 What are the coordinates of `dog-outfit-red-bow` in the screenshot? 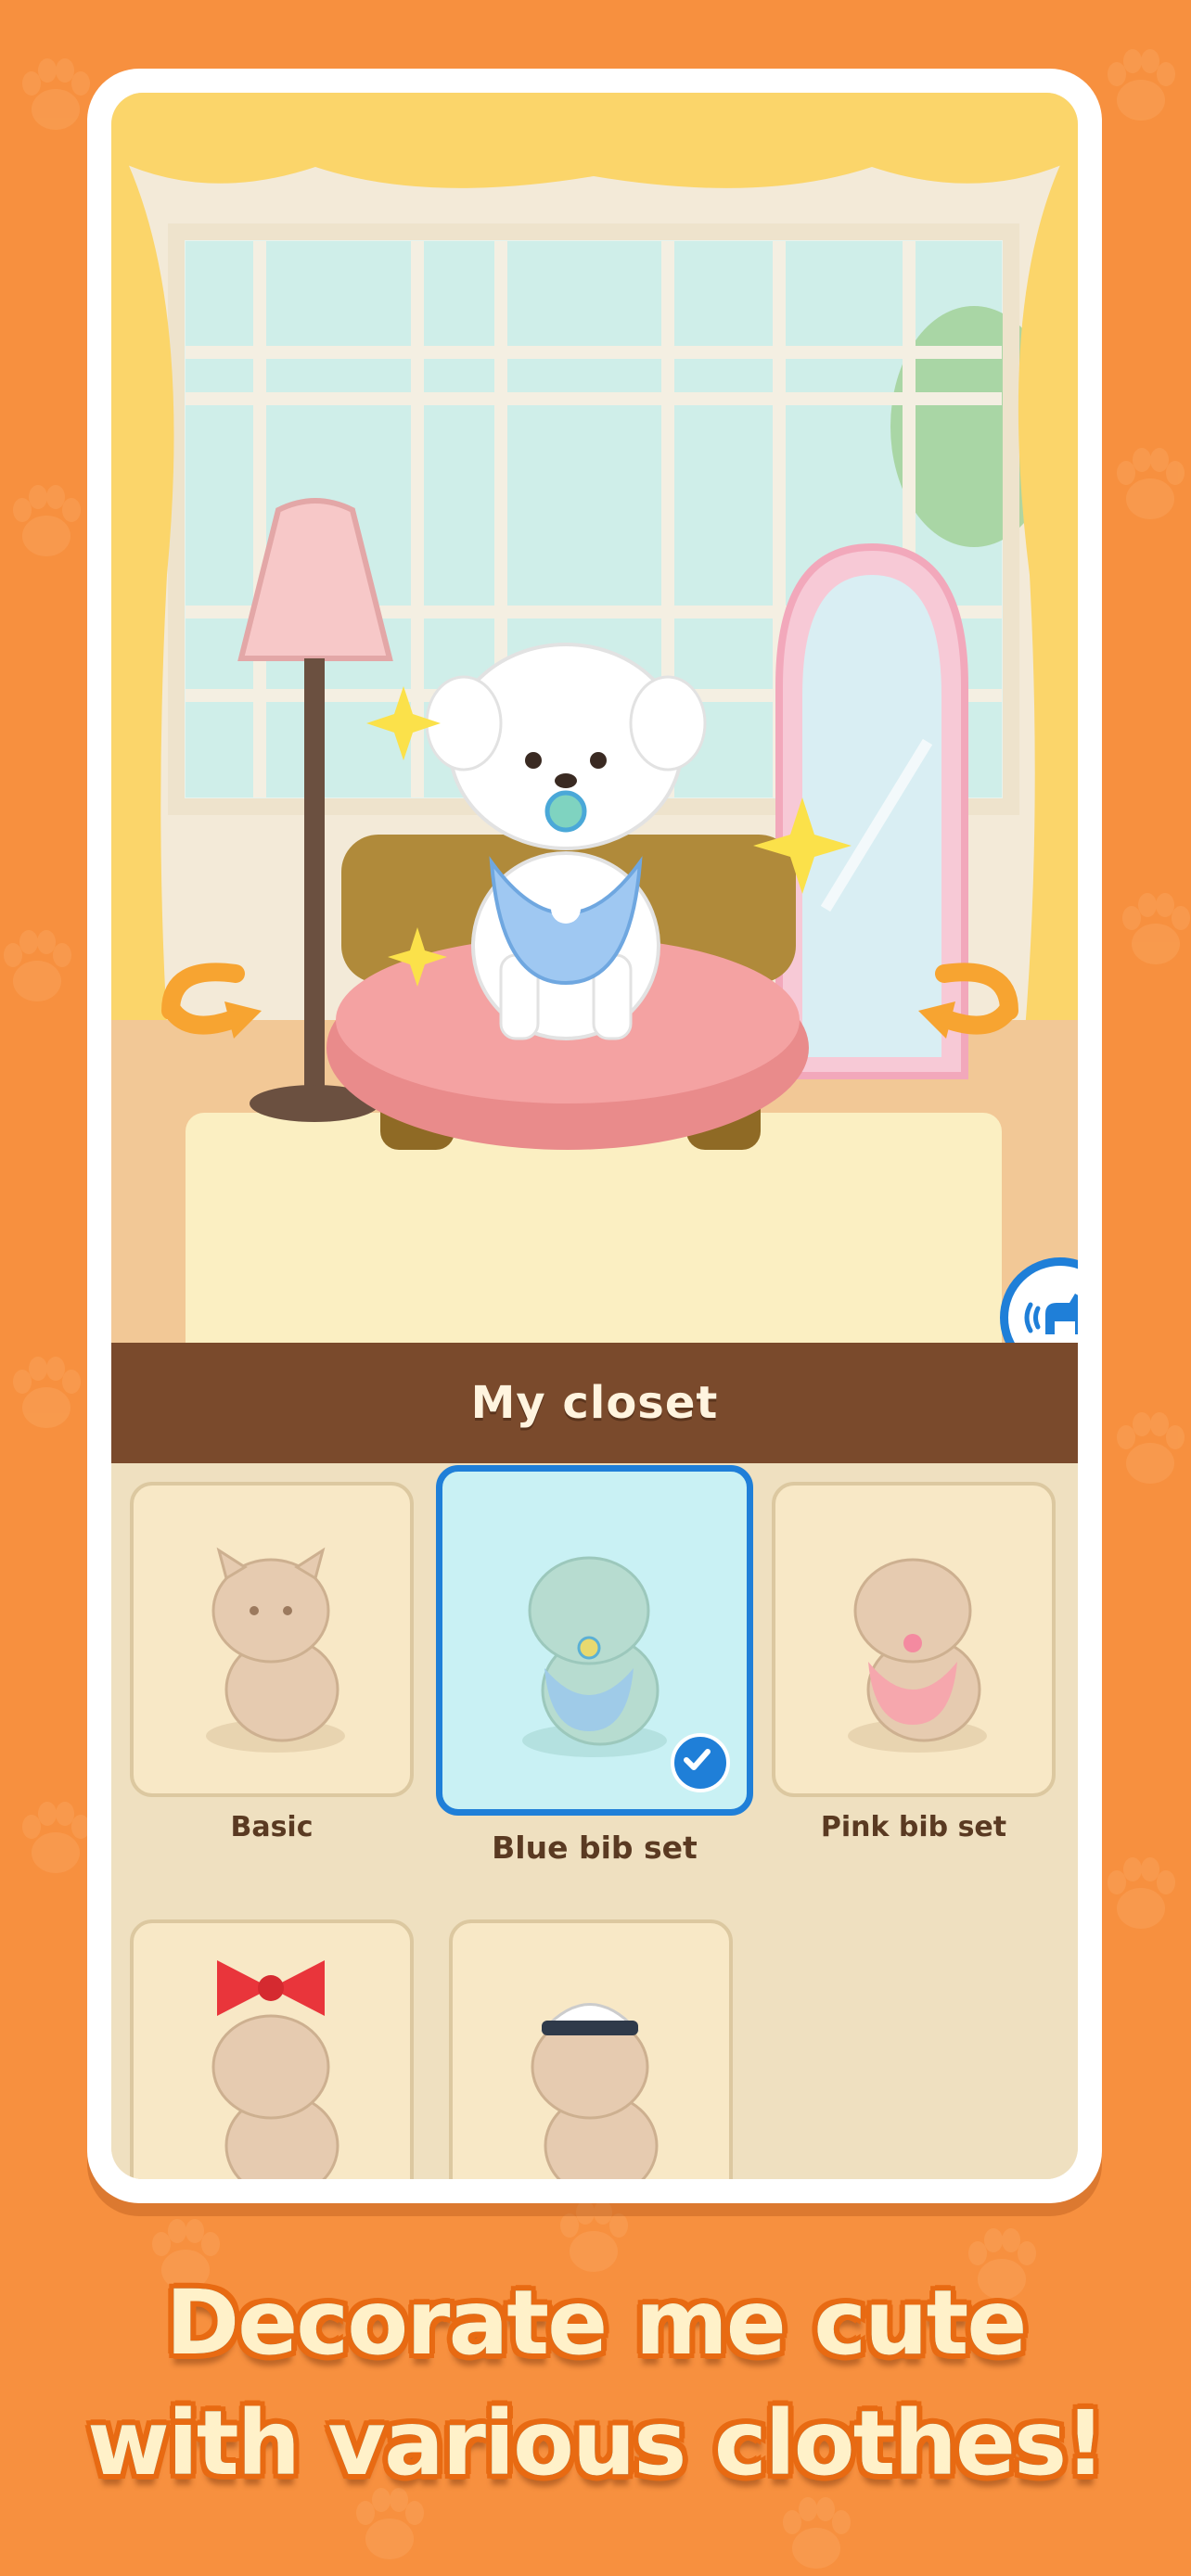 It's located at (275, 2070).